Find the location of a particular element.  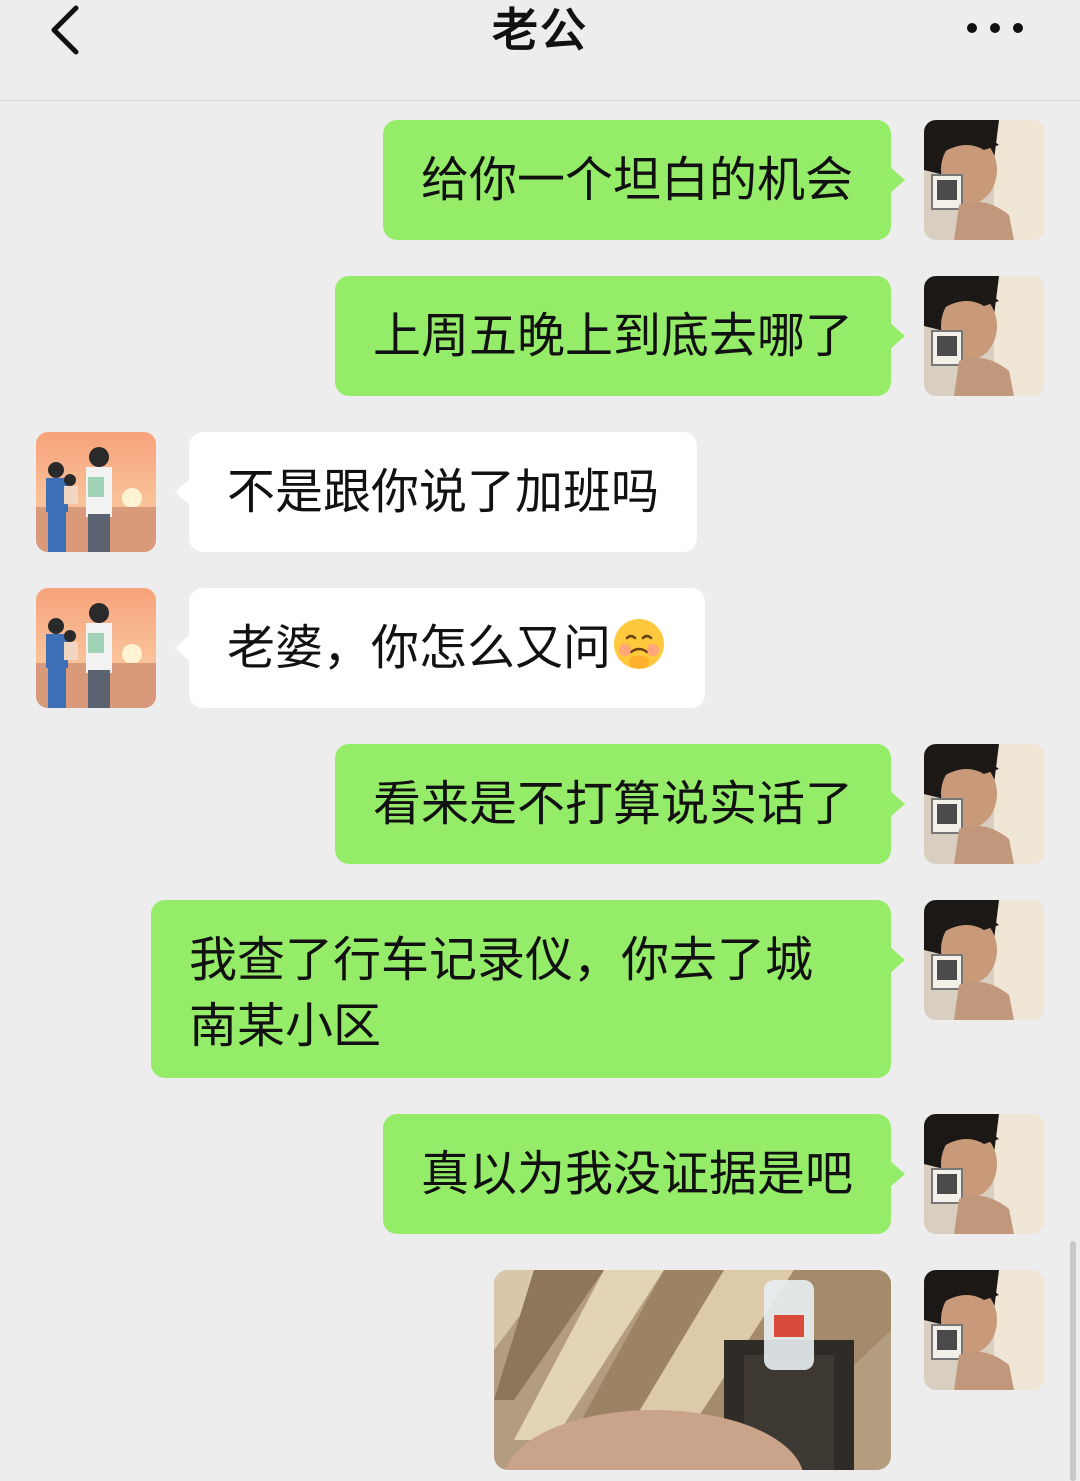

more-options-button is located at coordinates (995, 28).